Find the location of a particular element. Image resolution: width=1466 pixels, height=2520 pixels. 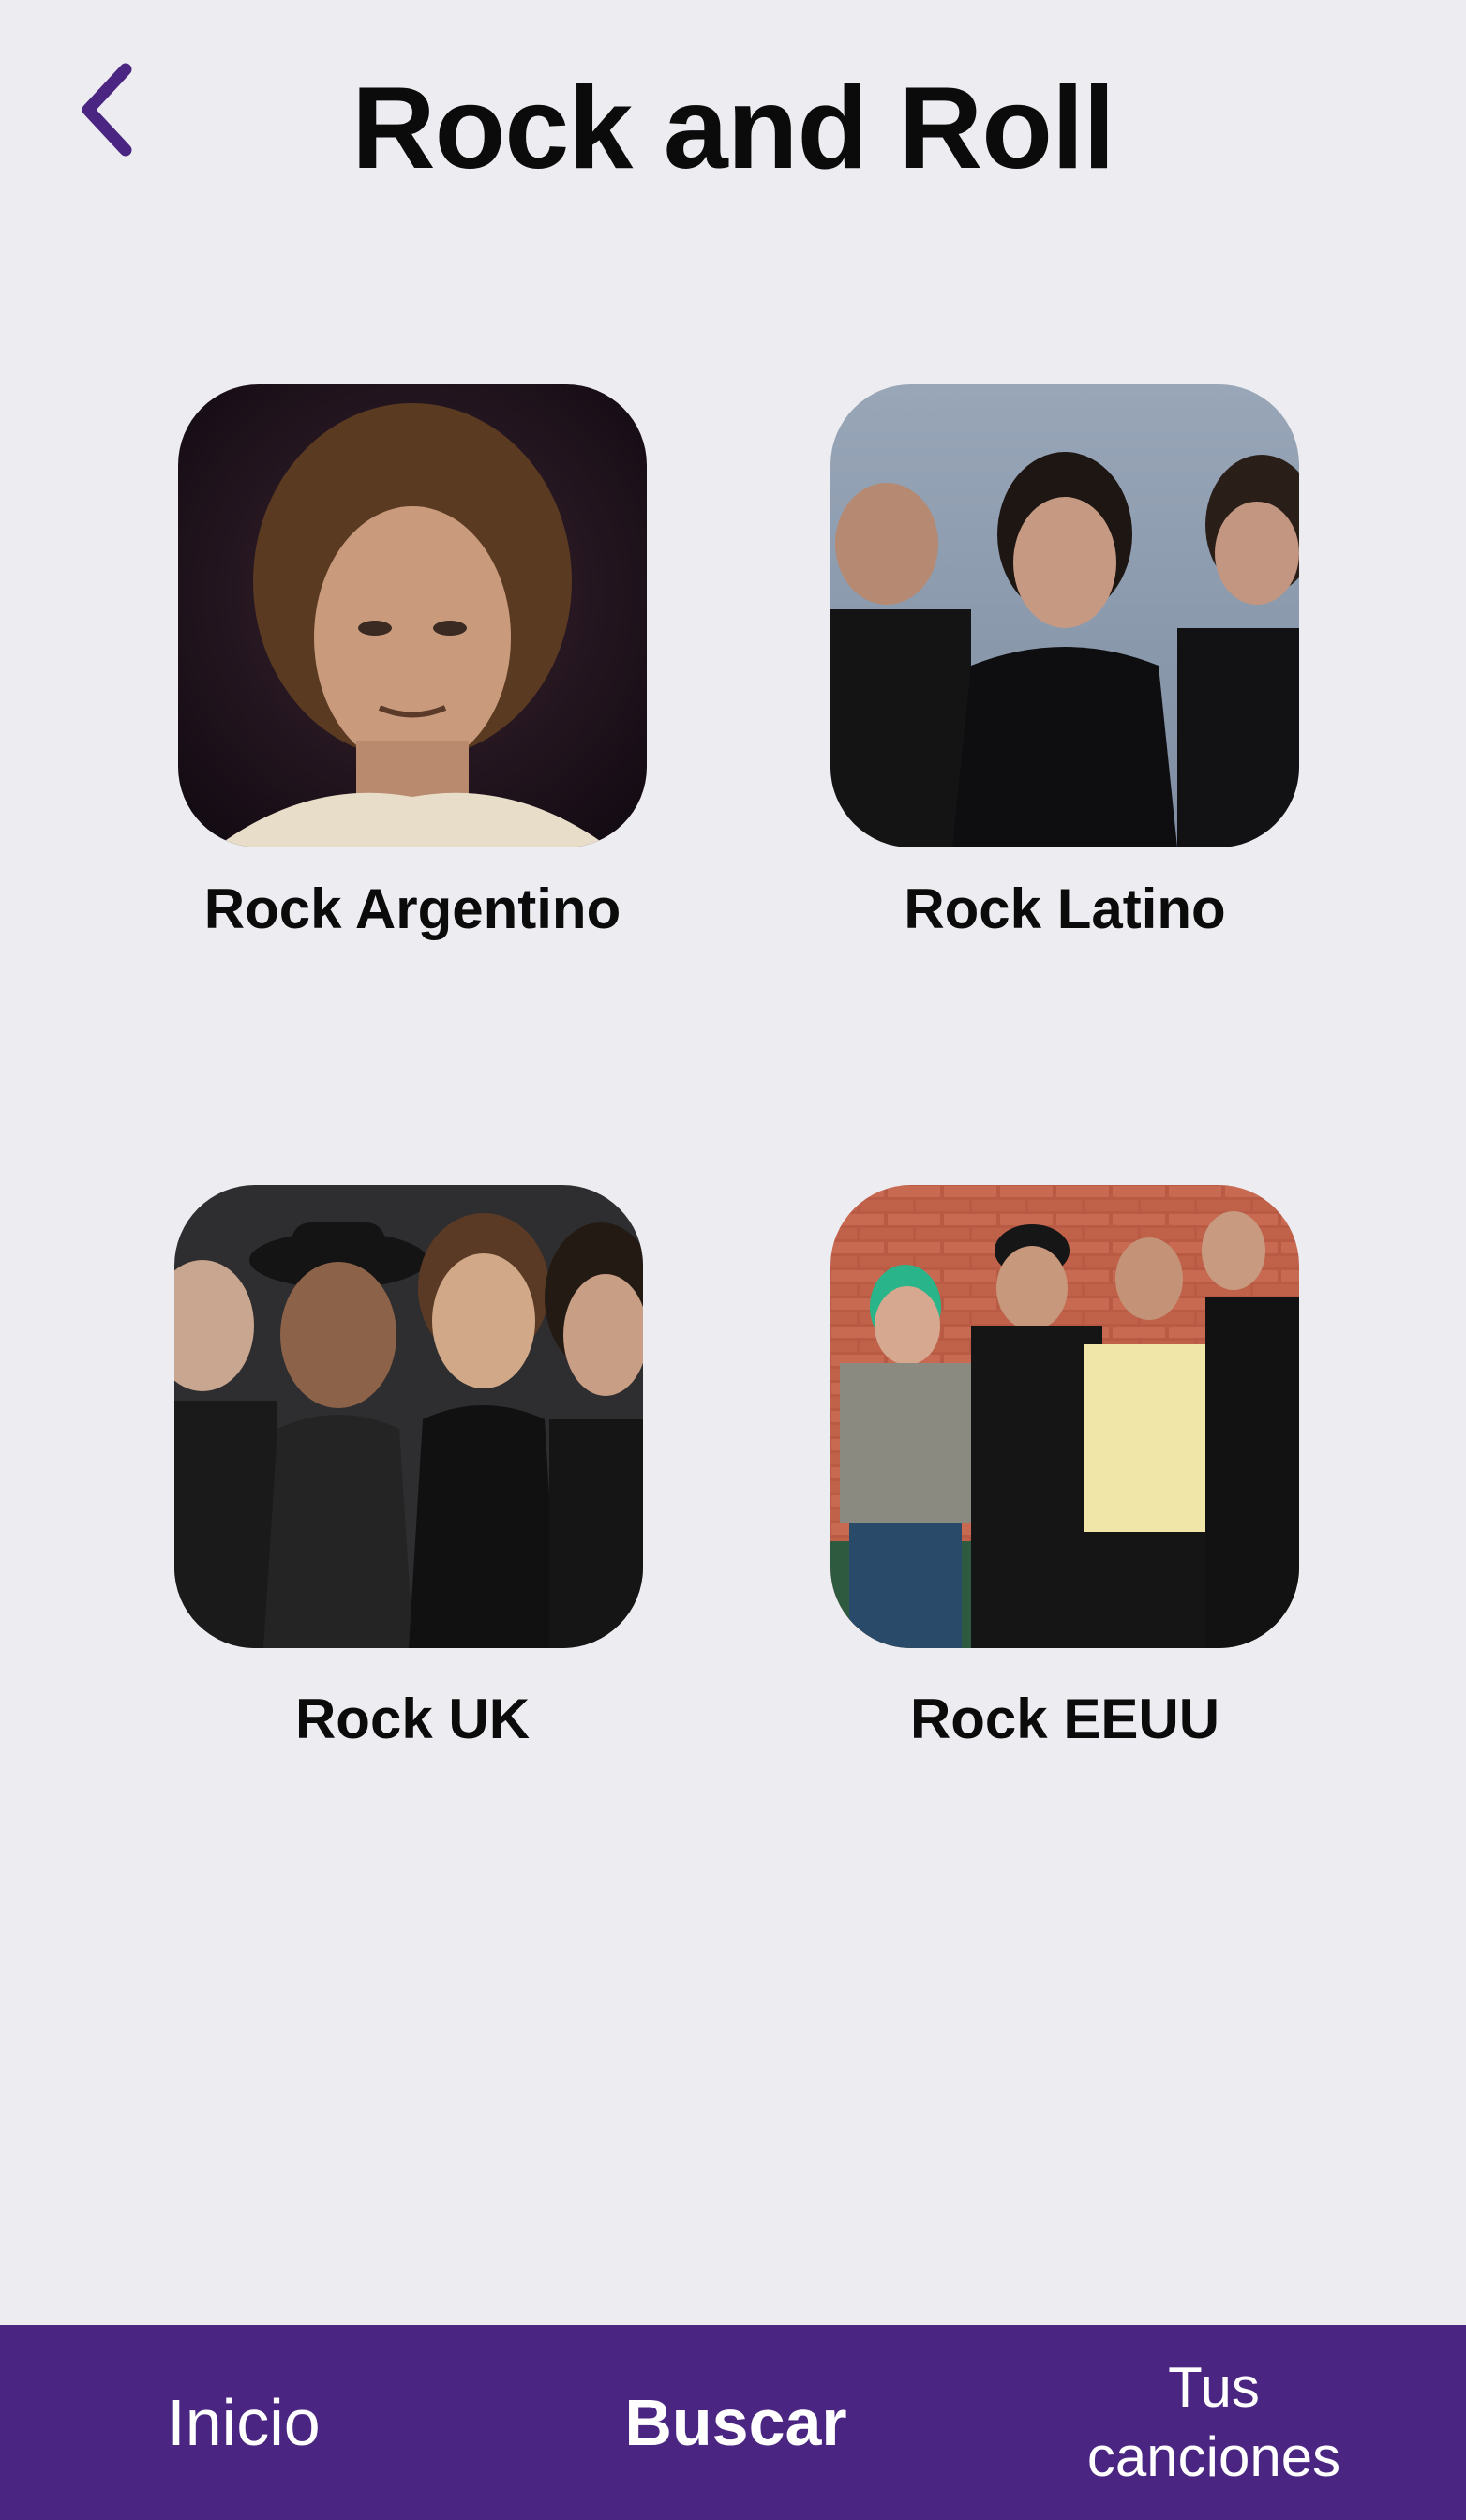

bottom-navigation: Inicio Buscar Tus canciones is located at coordinates (733, 2422).